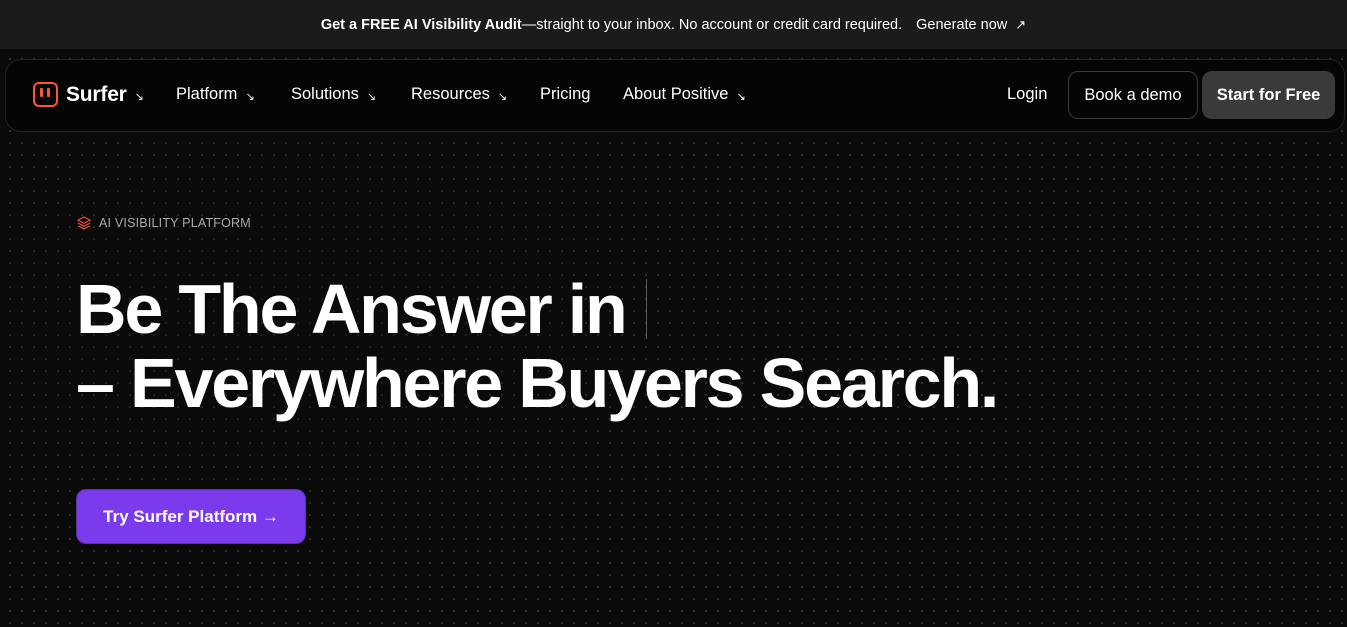 This screenshot has height=627, width=1347. What do you see at coordinates (1133, 95) in the screenshot?
I see `book-demo-button: Book a demo` at bounding box center [1133, 95].